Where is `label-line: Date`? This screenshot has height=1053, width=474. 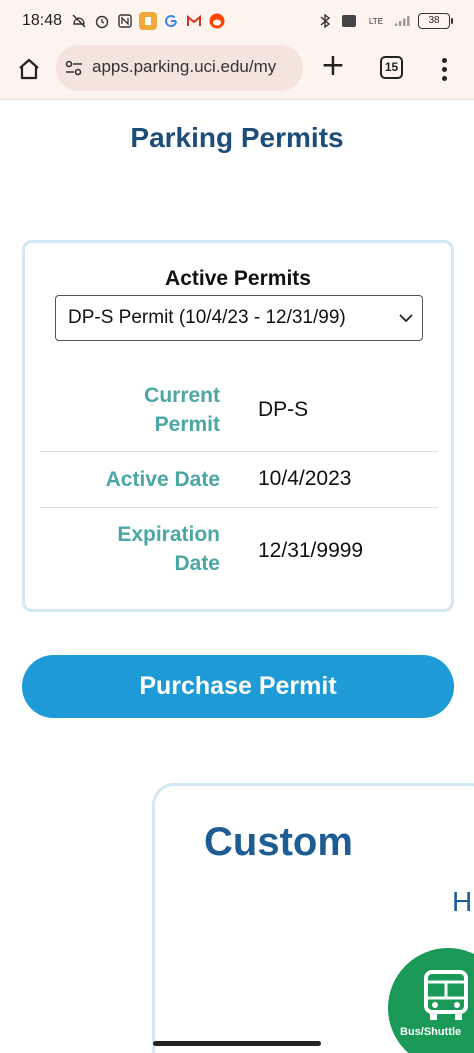
label-line: Date is located at coordinates (197, 563).